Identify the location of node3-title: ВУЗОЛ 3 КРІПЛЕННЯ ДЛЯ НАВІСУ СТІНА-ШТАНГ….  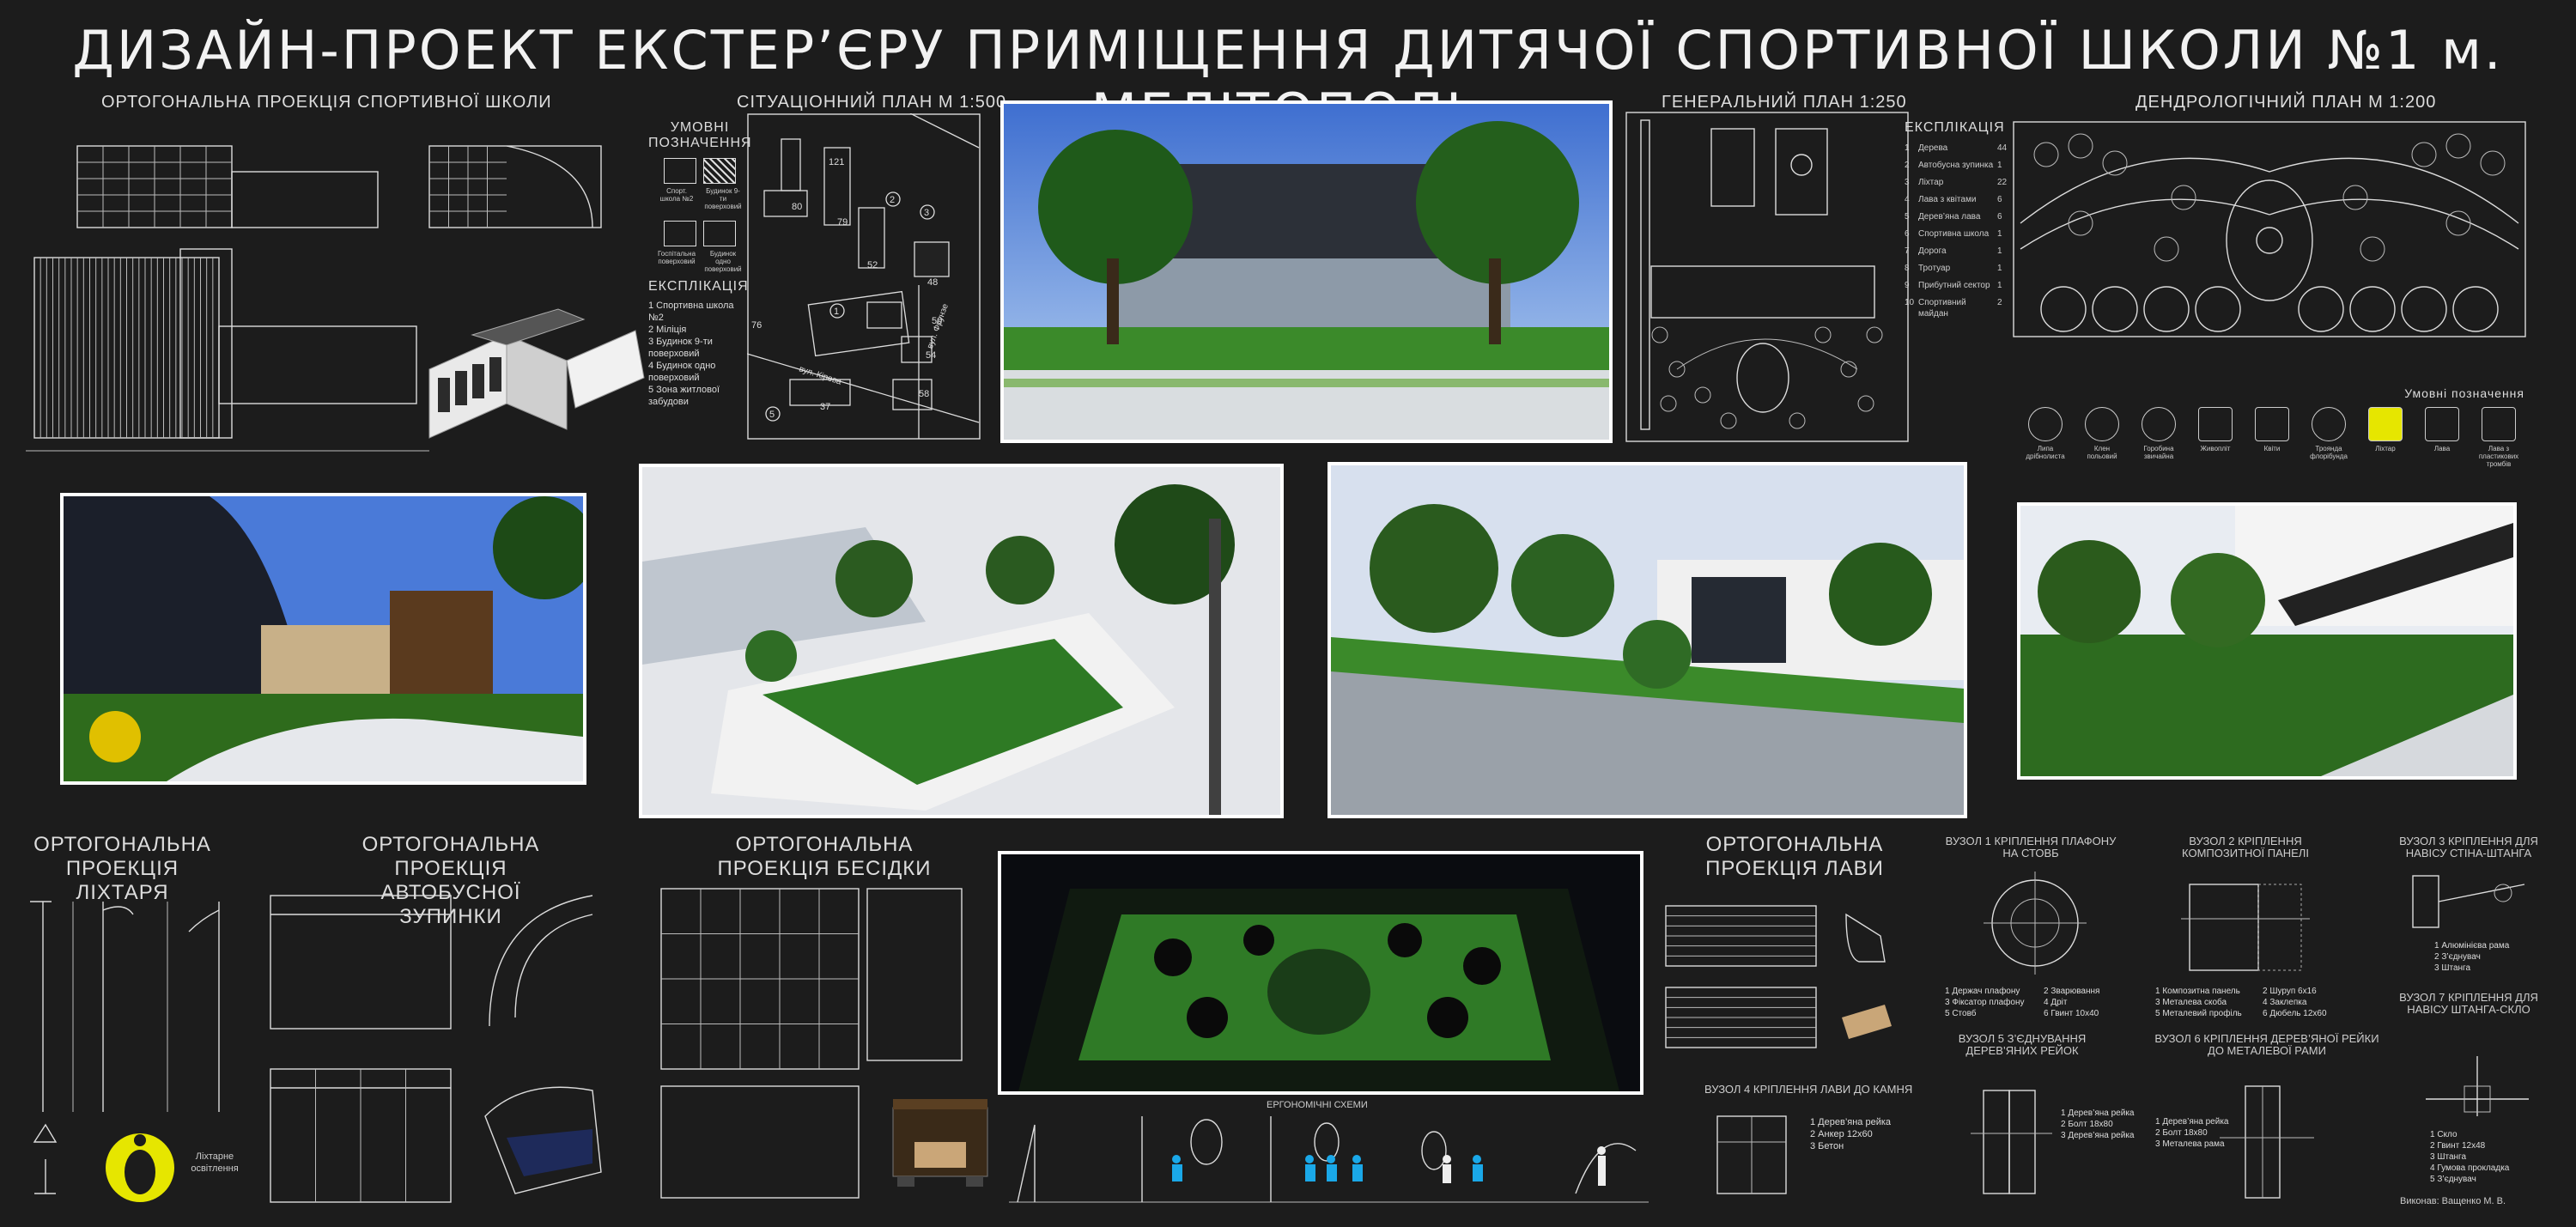
(2468, 847).